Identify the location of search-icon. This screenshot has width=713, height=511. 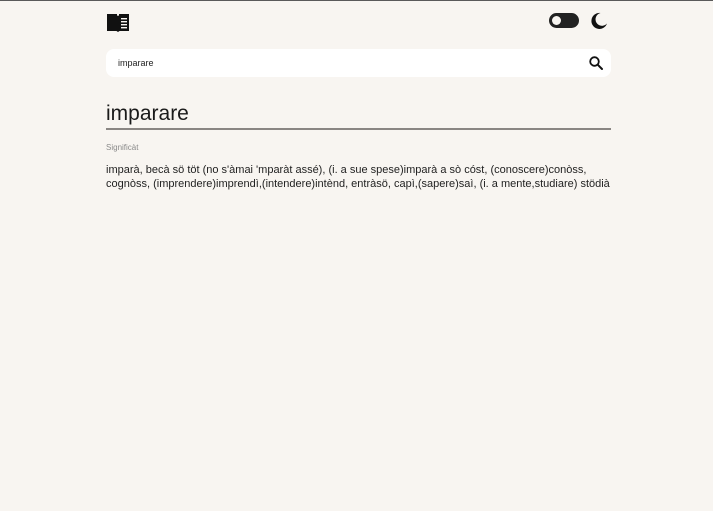
(596, 63).